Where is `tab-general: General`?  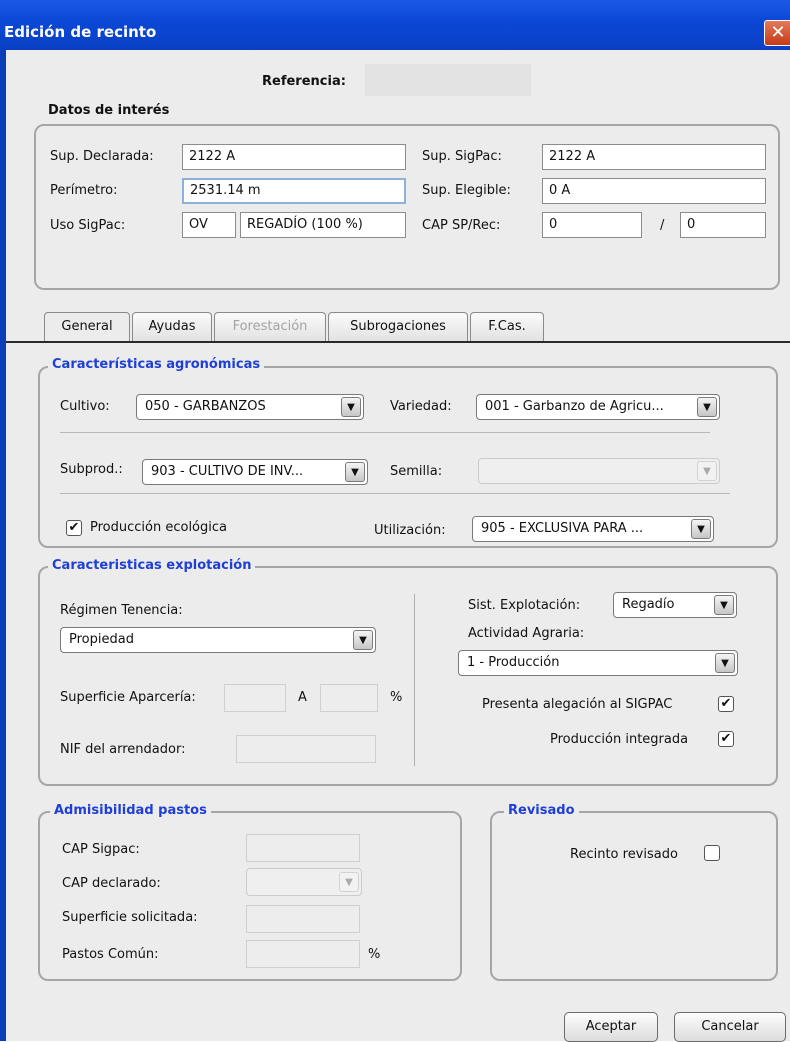 tab-general: General is located at coordinates (87, 326).